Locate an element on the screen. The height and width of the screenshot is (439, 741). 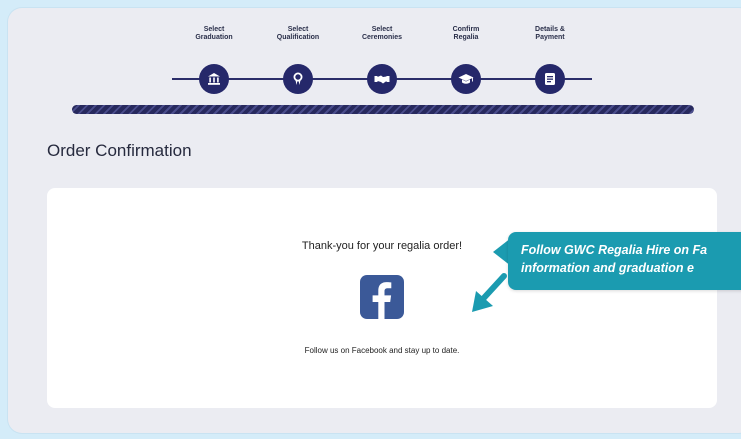
handshake-icon is located at coordinates (382, 79).